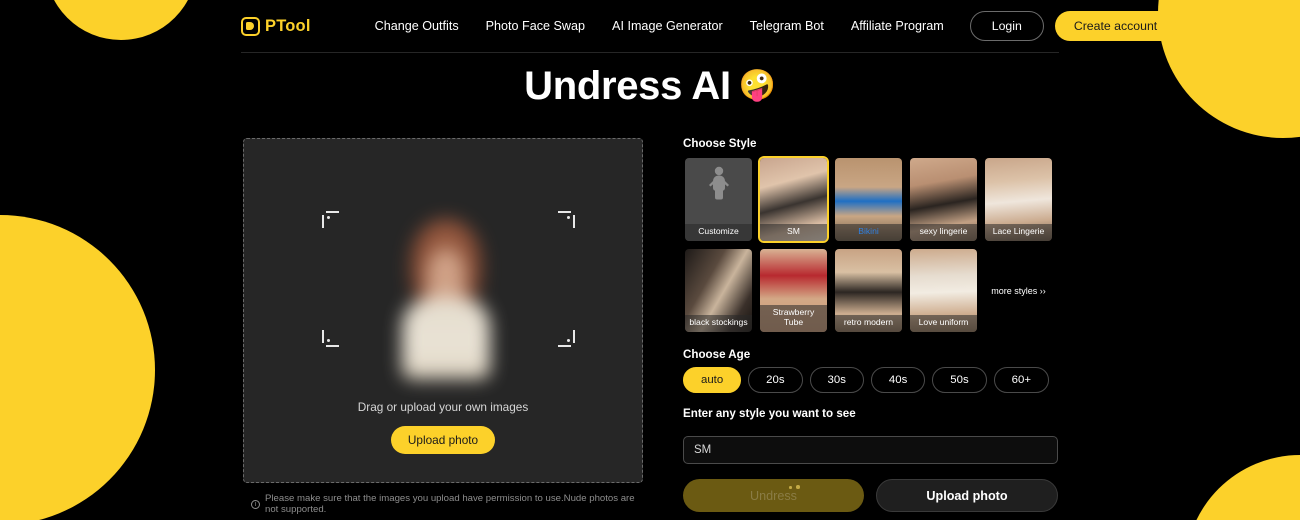 The width and height of the screenshot is (1300, 520). Describe the element at coordinates (868, 232) in the screenshot. I see `style-tile-label: Bikini` at that location.